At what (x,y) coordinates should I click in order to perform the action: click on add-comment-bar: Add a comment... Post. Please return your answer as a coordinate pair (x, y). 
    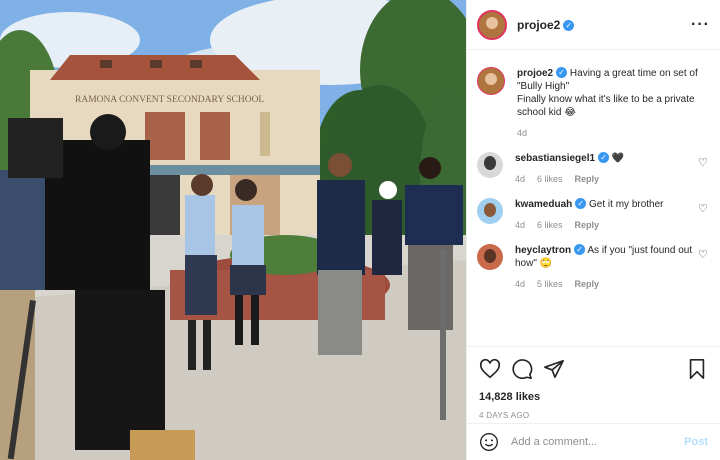
    Looking at the image, I should click on (593, 441).